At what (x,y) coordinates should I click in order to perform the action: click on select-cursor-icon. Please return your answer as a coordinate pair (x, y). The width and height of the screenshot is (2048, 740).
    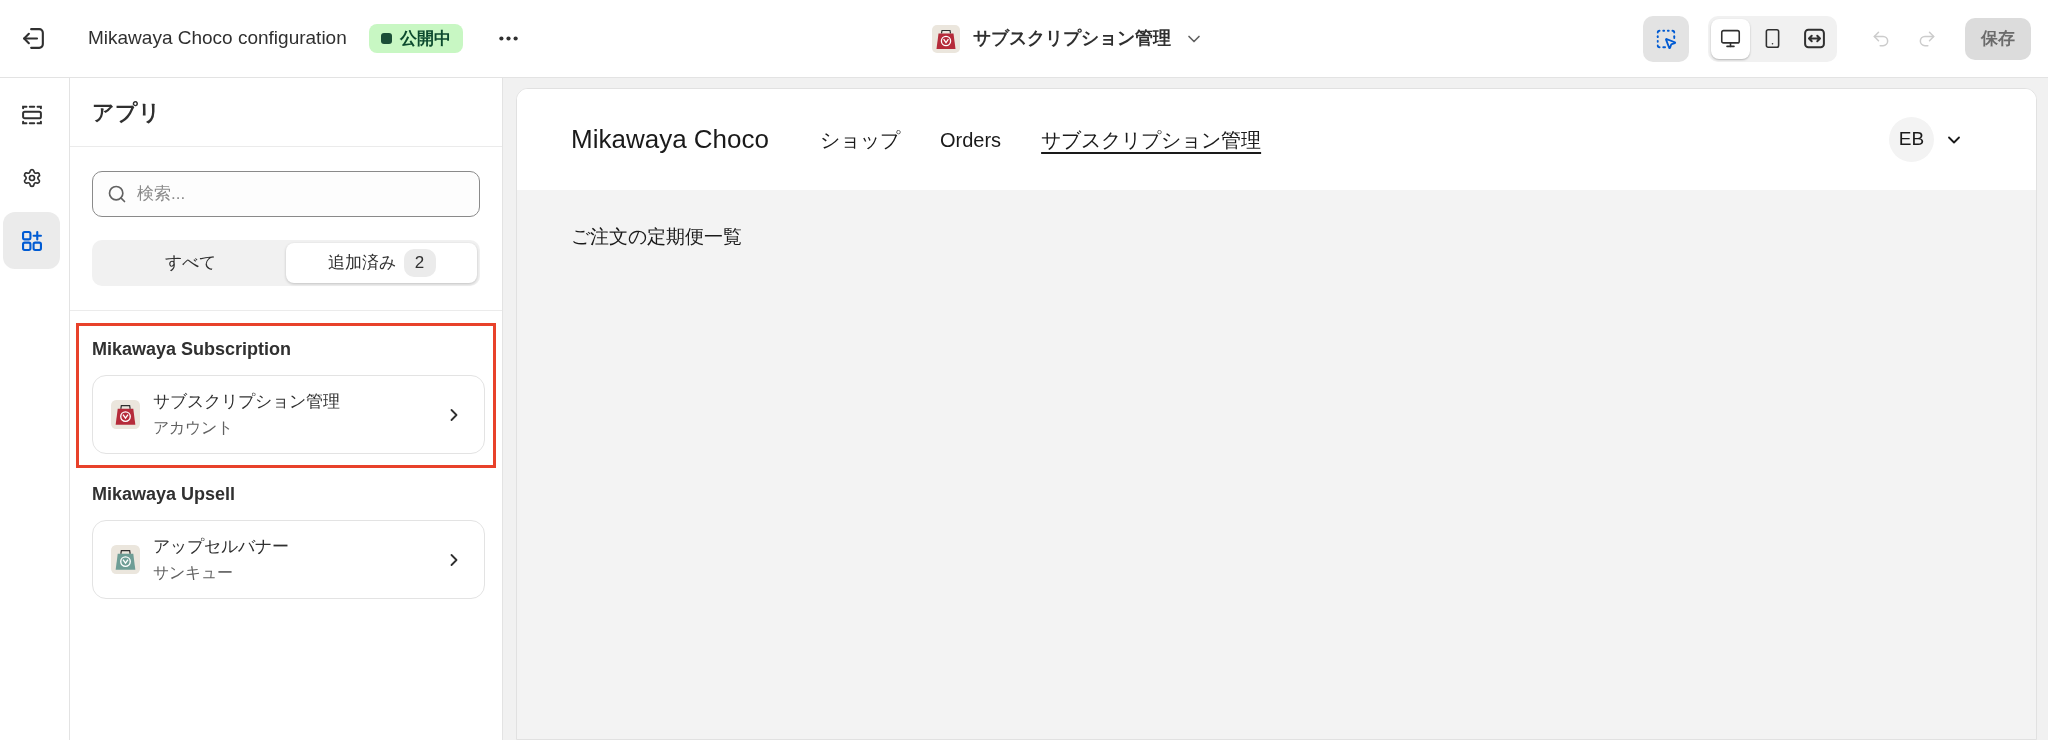
    Looking at the image, I should click on (1666, 38).